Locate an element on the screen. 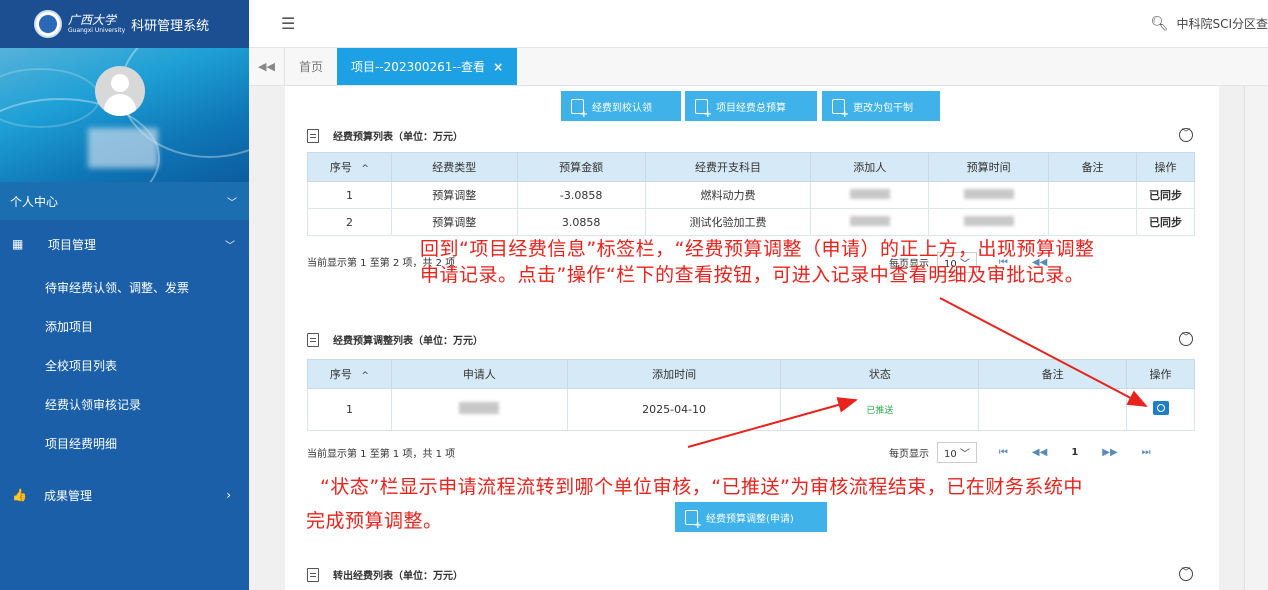 This screenshot has height=590, width=1268. sidebar-item-pending-fund: 待审经费认领、调整、发票 is located at coordinates (124, 287).